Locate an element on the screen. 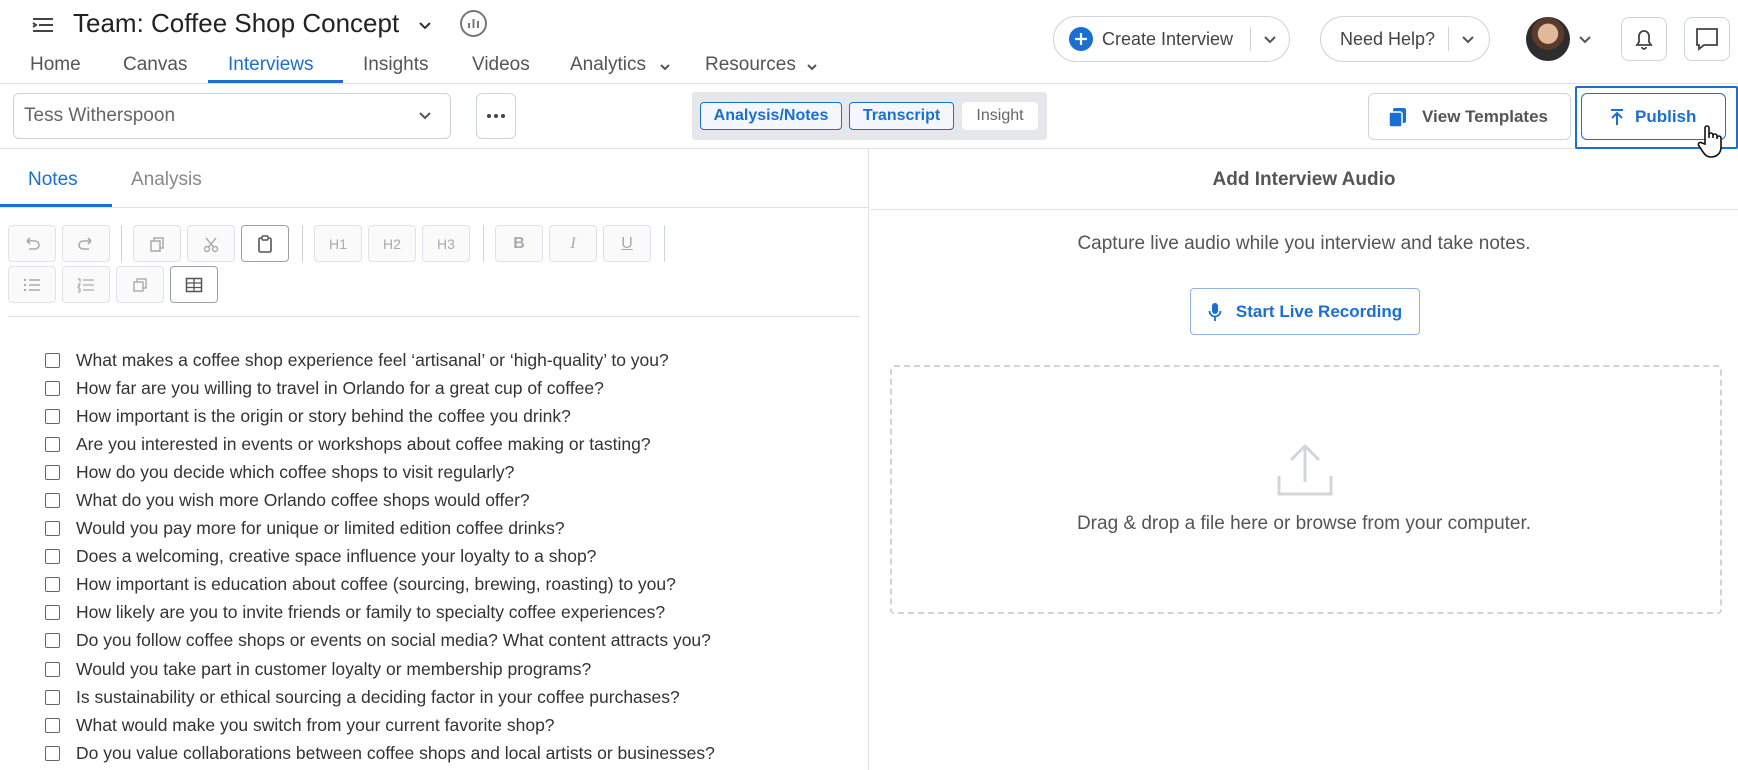  nav-analytics: Analytics is located at coordinates (608, 65).